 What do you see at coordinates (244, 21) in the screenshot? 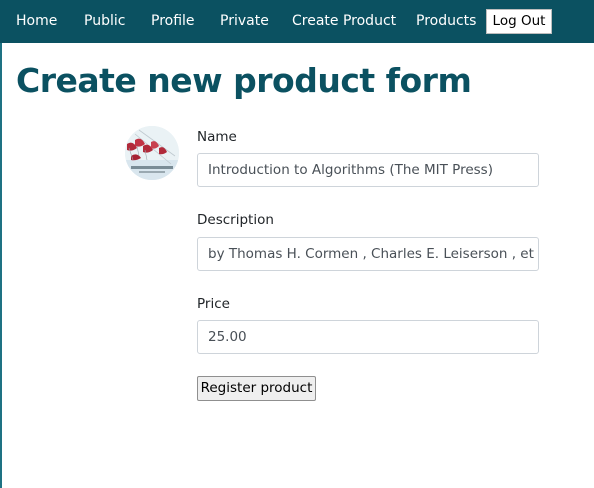
I see `nav-link-private: Private` at bounding box center [244, 21].